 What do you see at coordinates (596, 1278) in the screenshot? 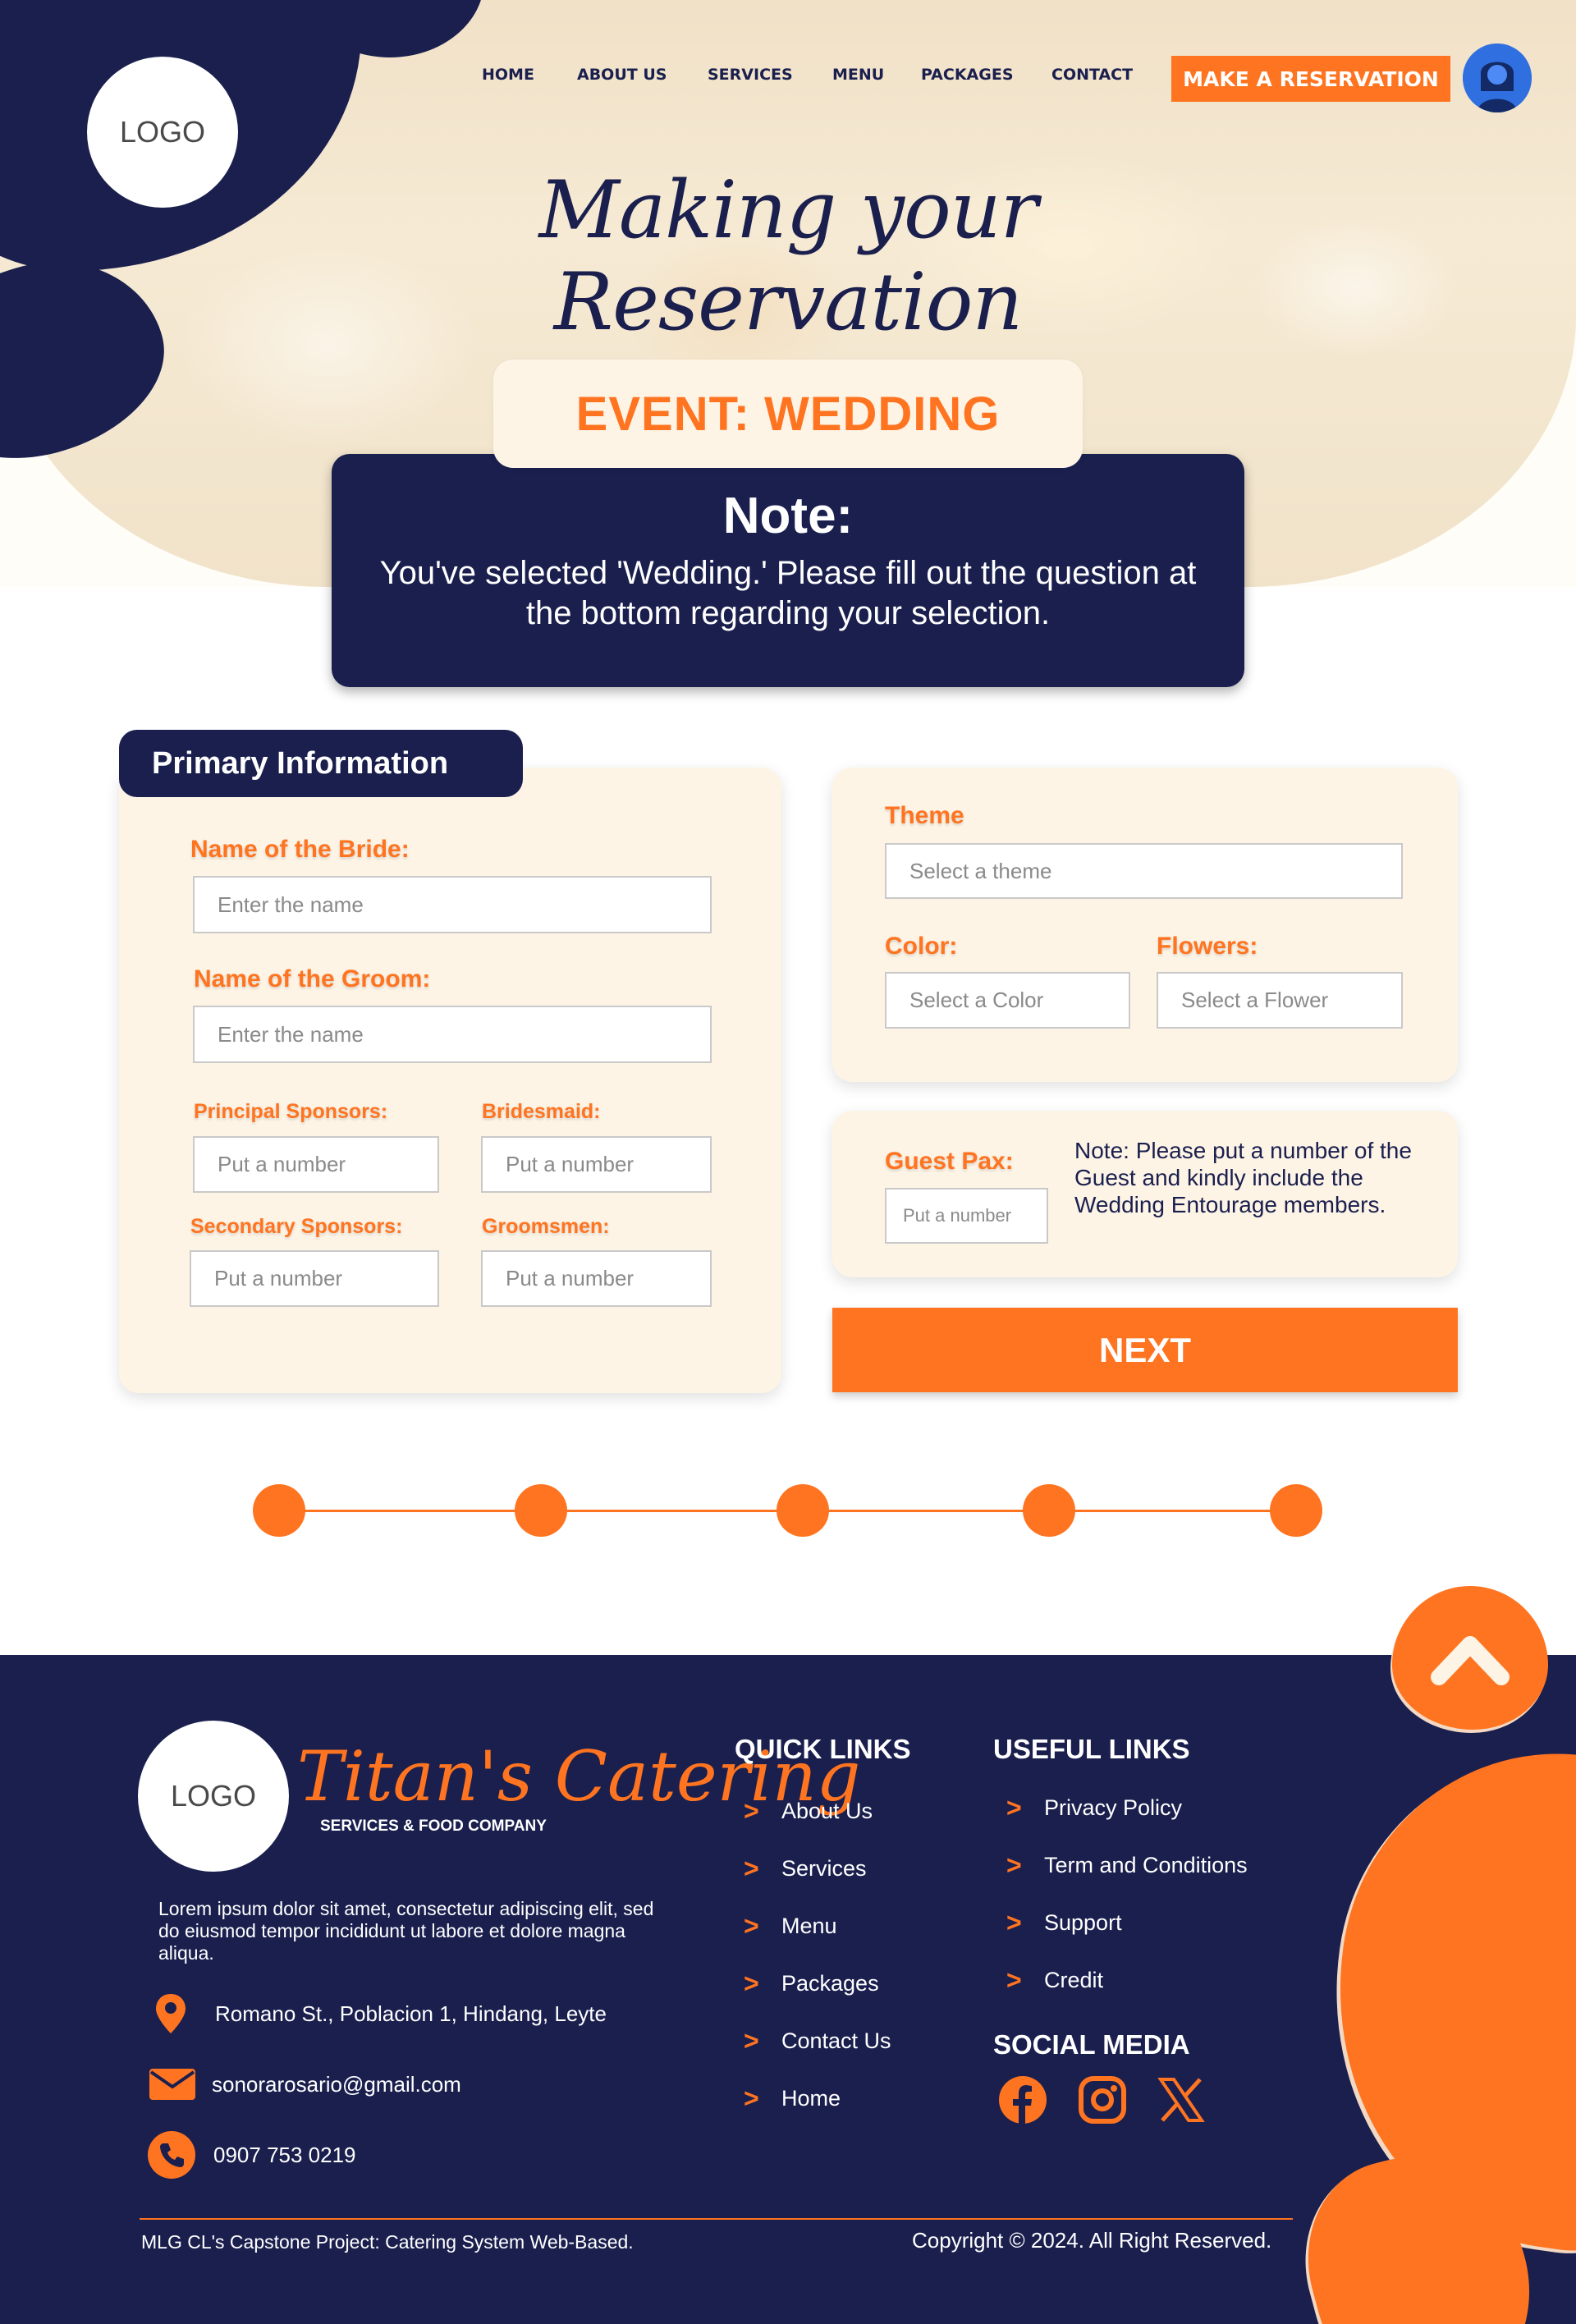
I see `groomsmen-input: Put a number` at bounding box center [596, 1278].